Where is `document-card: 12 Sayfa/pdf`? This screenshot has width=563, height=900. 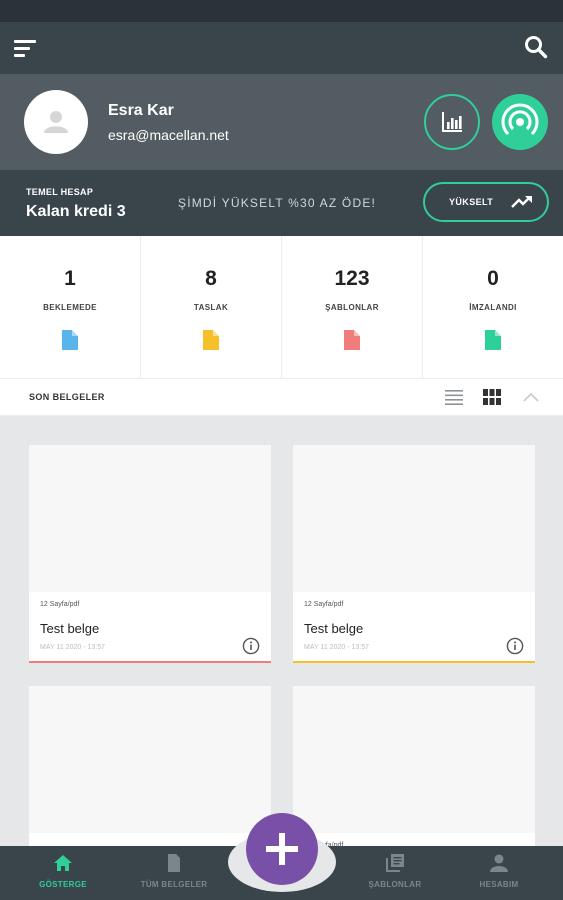
document-card: 12 Sayfa/pdf is located at coordinates (414, 767).